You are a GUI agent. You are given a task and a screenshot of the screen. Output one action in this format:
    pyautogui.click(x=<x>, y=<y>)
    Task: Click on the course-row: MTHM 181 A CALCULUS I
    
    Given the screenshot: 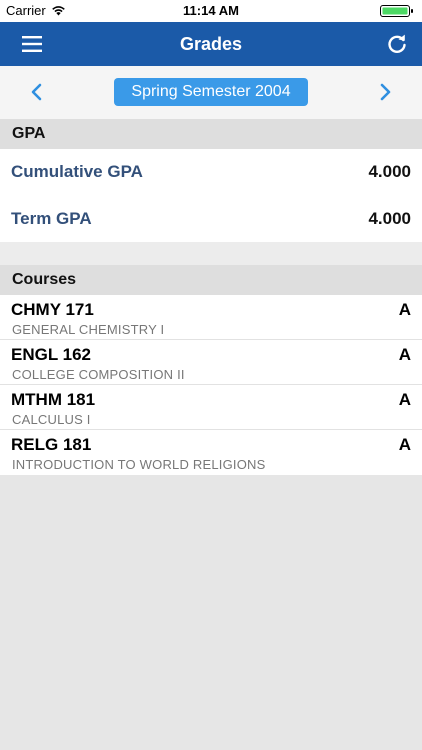 What is the action you would take?
    pyautogui.click(x=211, y=407)
    